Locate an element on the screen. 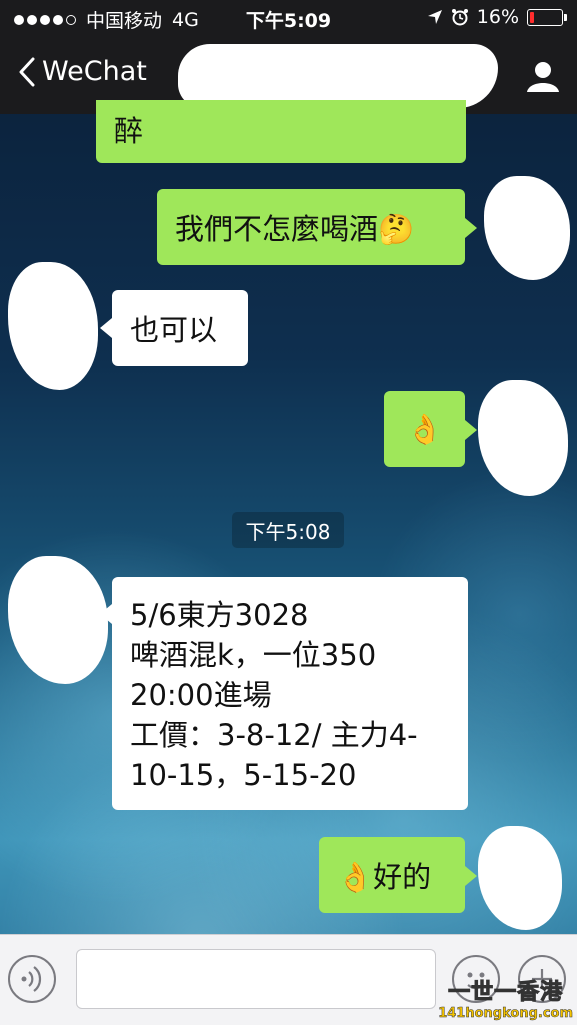  watermark-title: 一世一香港 is located at coordinates (506, 993).